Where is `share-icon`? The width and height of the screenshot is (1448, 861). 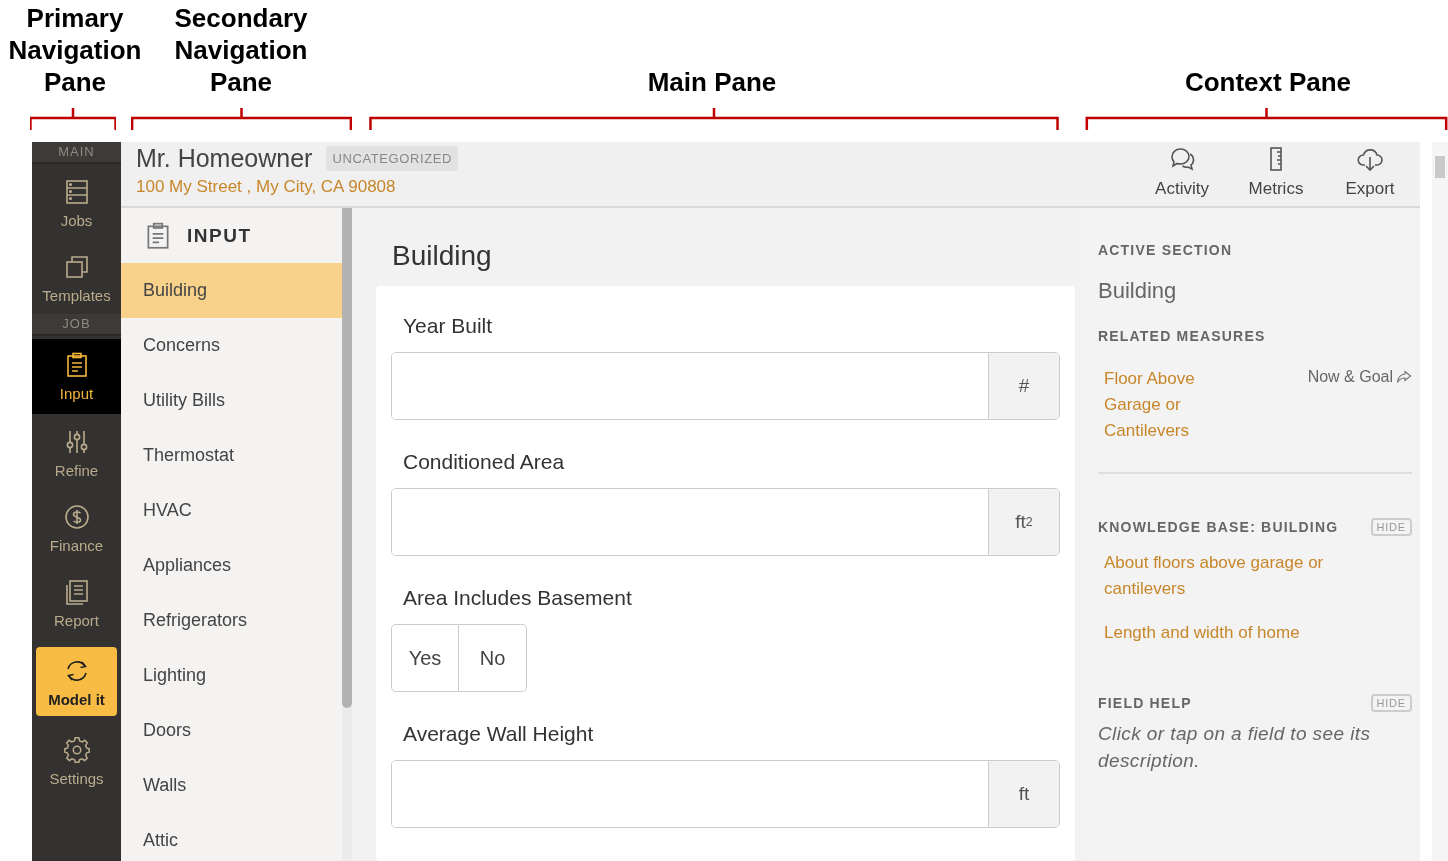
share-icon is located at coordinates (1404, 377).